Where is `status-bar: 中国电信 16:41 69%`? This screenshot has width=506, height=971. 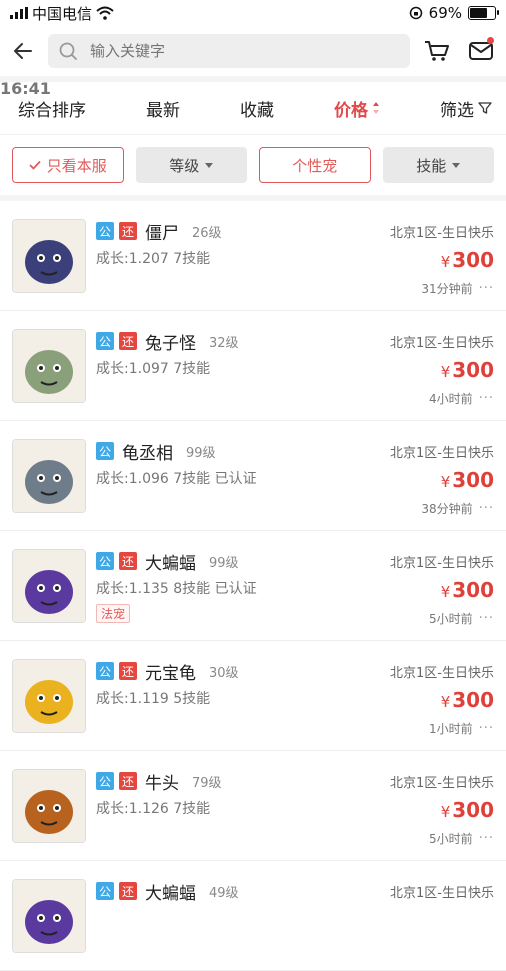 status-bar: 中国电信 16:41 69% is located at coordinates (253, 49).